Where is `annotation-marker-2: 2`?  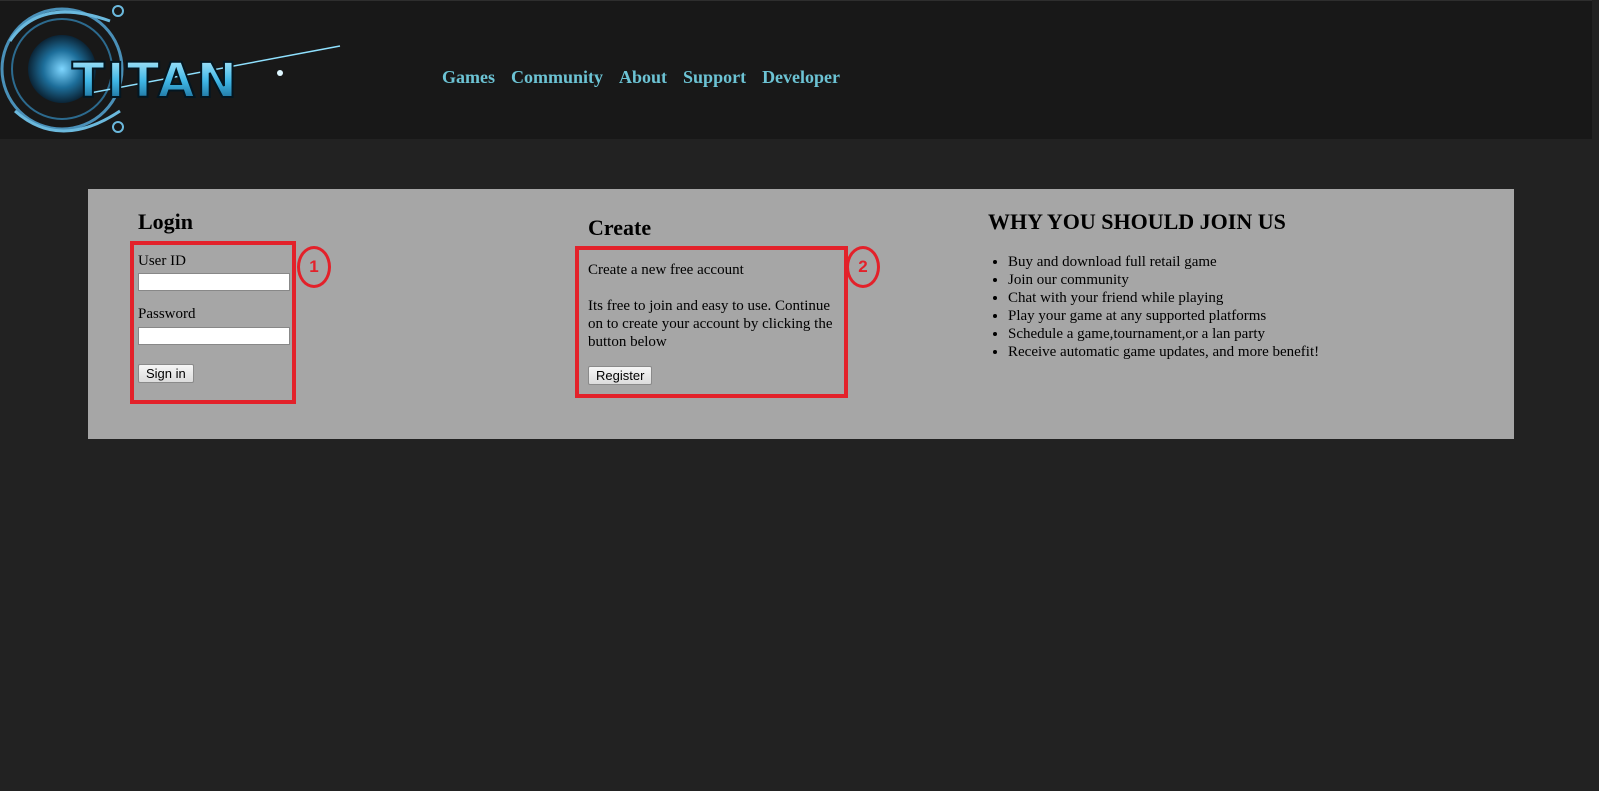 annotation-marker-2: 2 is located at coordinates (863, 267).